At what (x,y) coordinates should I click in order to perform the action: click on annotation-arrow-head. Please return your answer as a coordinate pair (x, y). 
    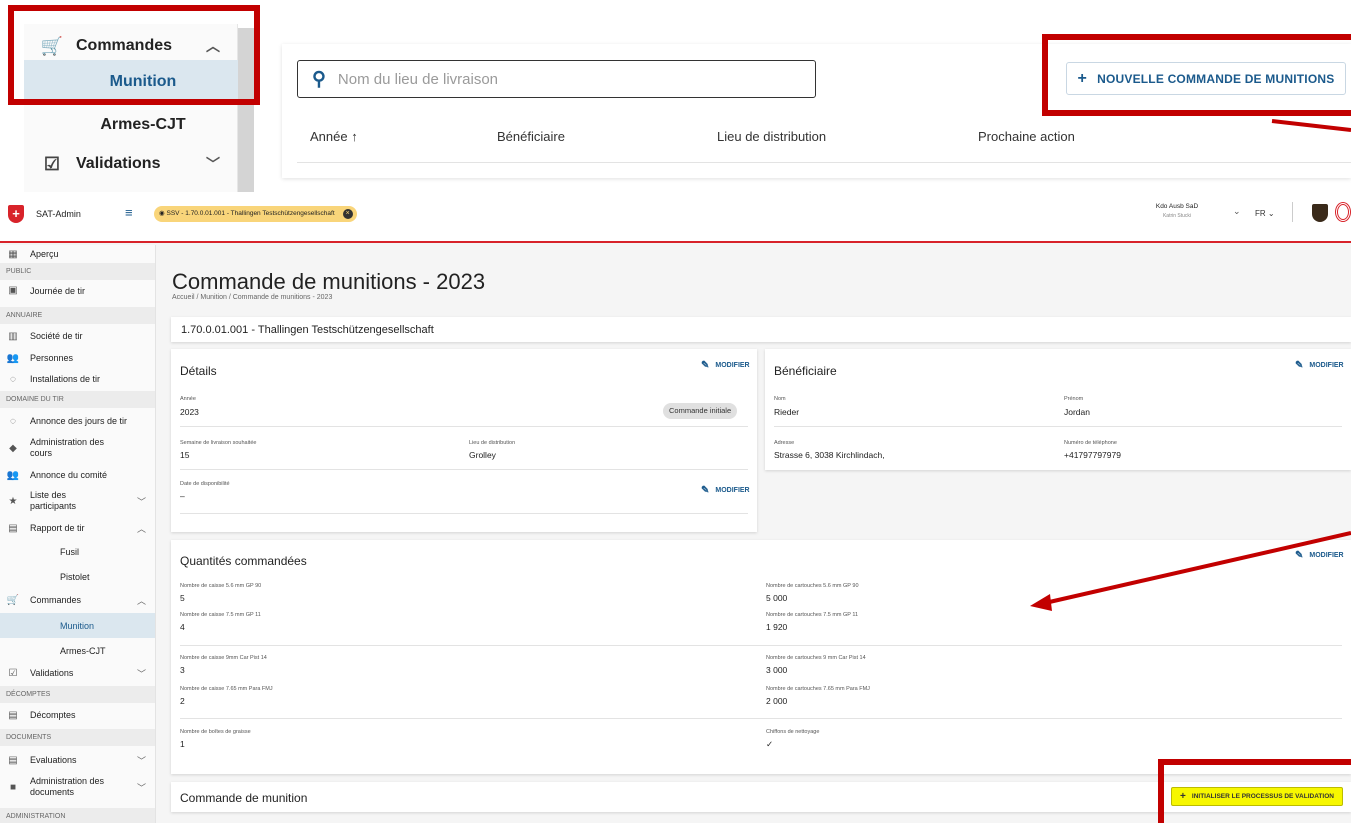
    Looking at the image, I should click on (1041, 602).